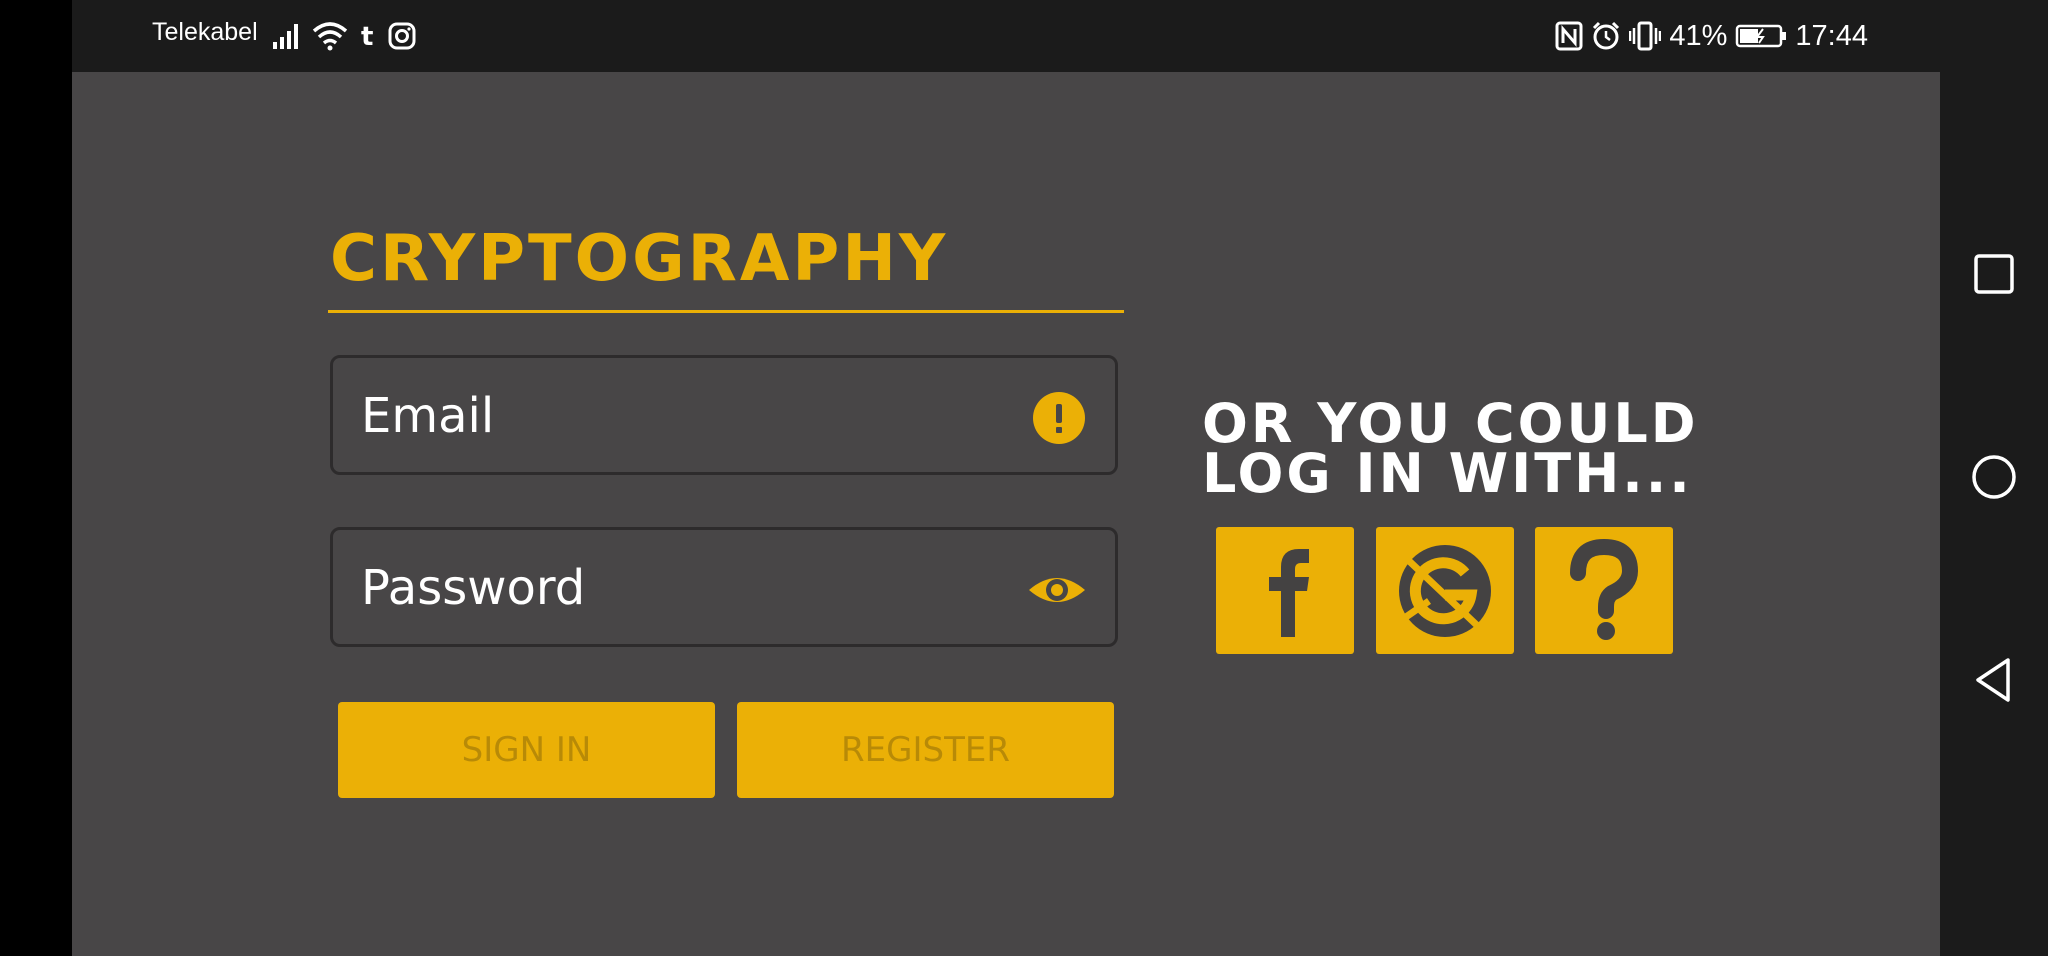 The image size is (2048, 956). I want to click on battery-icon, so click(1761, 36).